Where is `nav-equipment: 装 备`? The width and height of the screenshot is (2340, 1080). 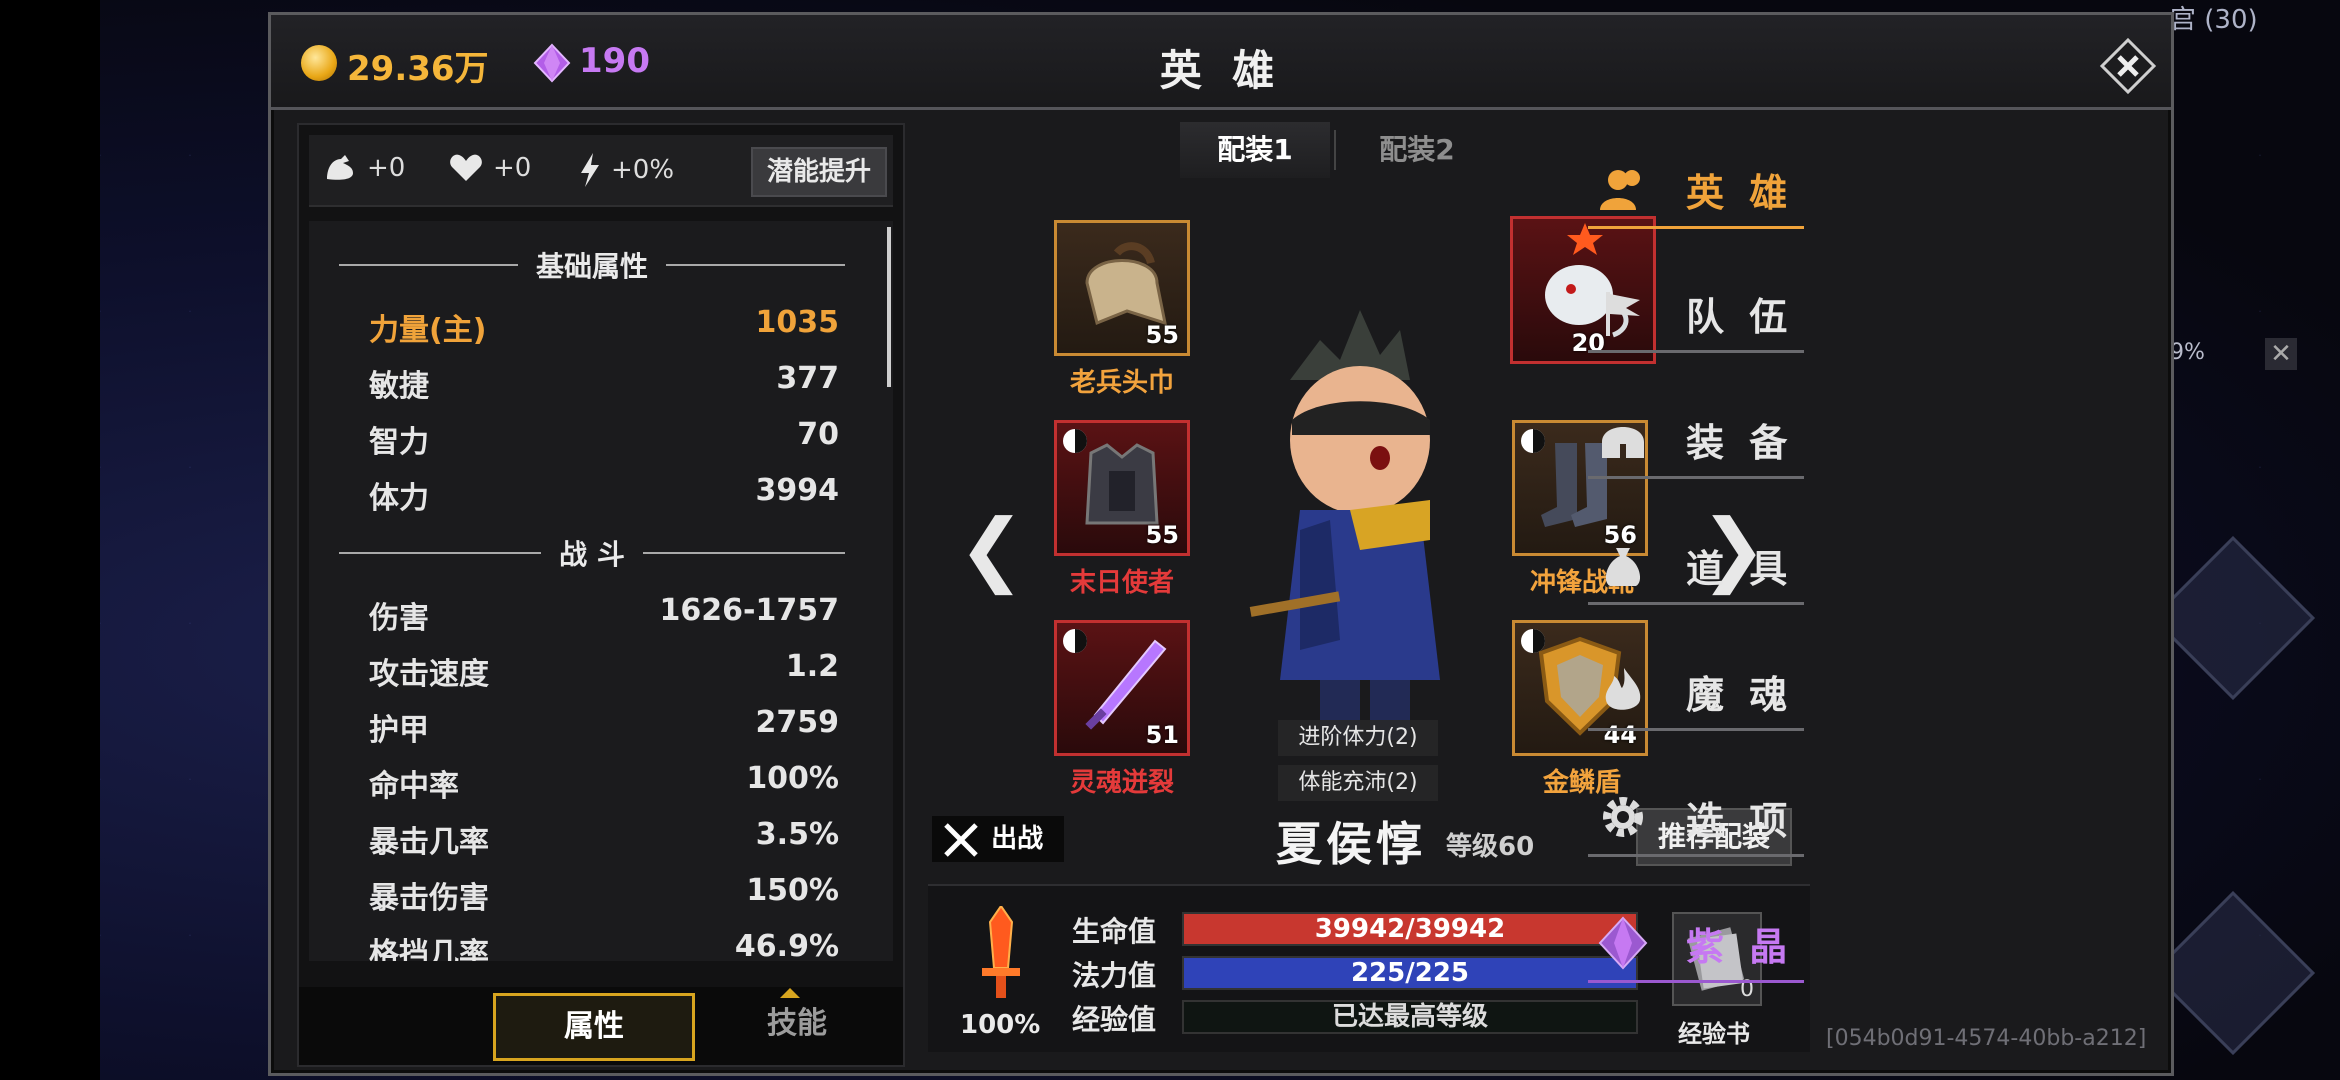 nav-equipment: 装 备 is located at coordinates (1737, 438).